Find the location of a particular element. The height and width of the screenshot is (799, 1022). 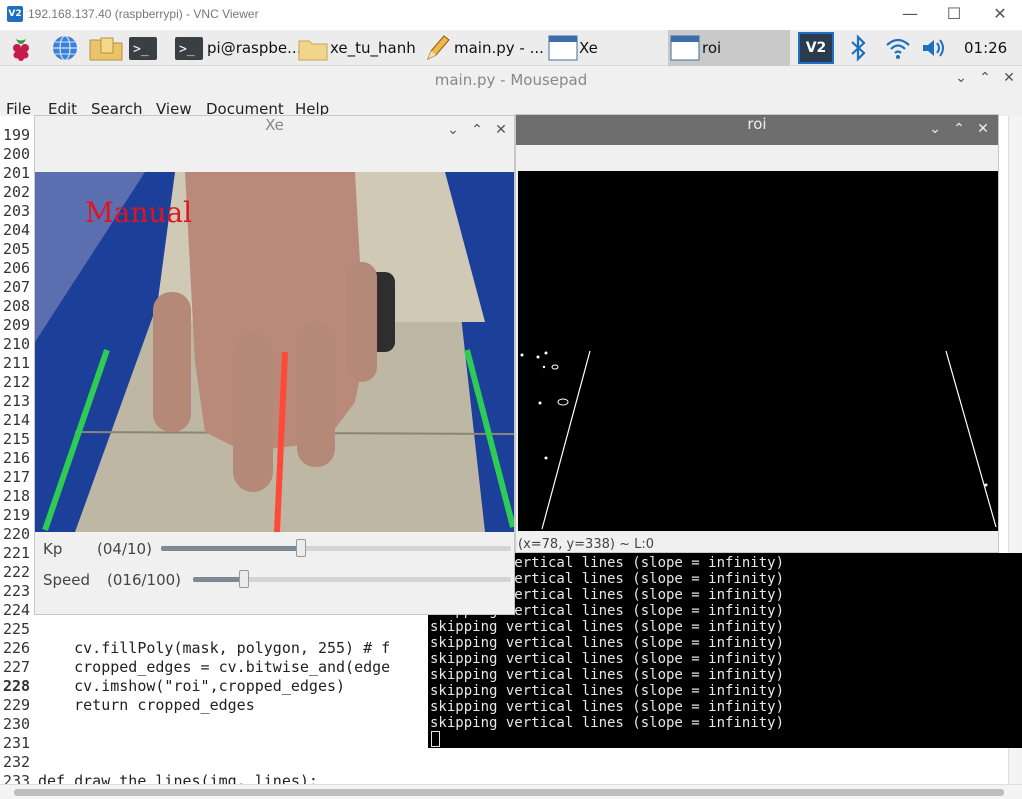

code-line: return cropped_edges is located at coordinates (146, 705).